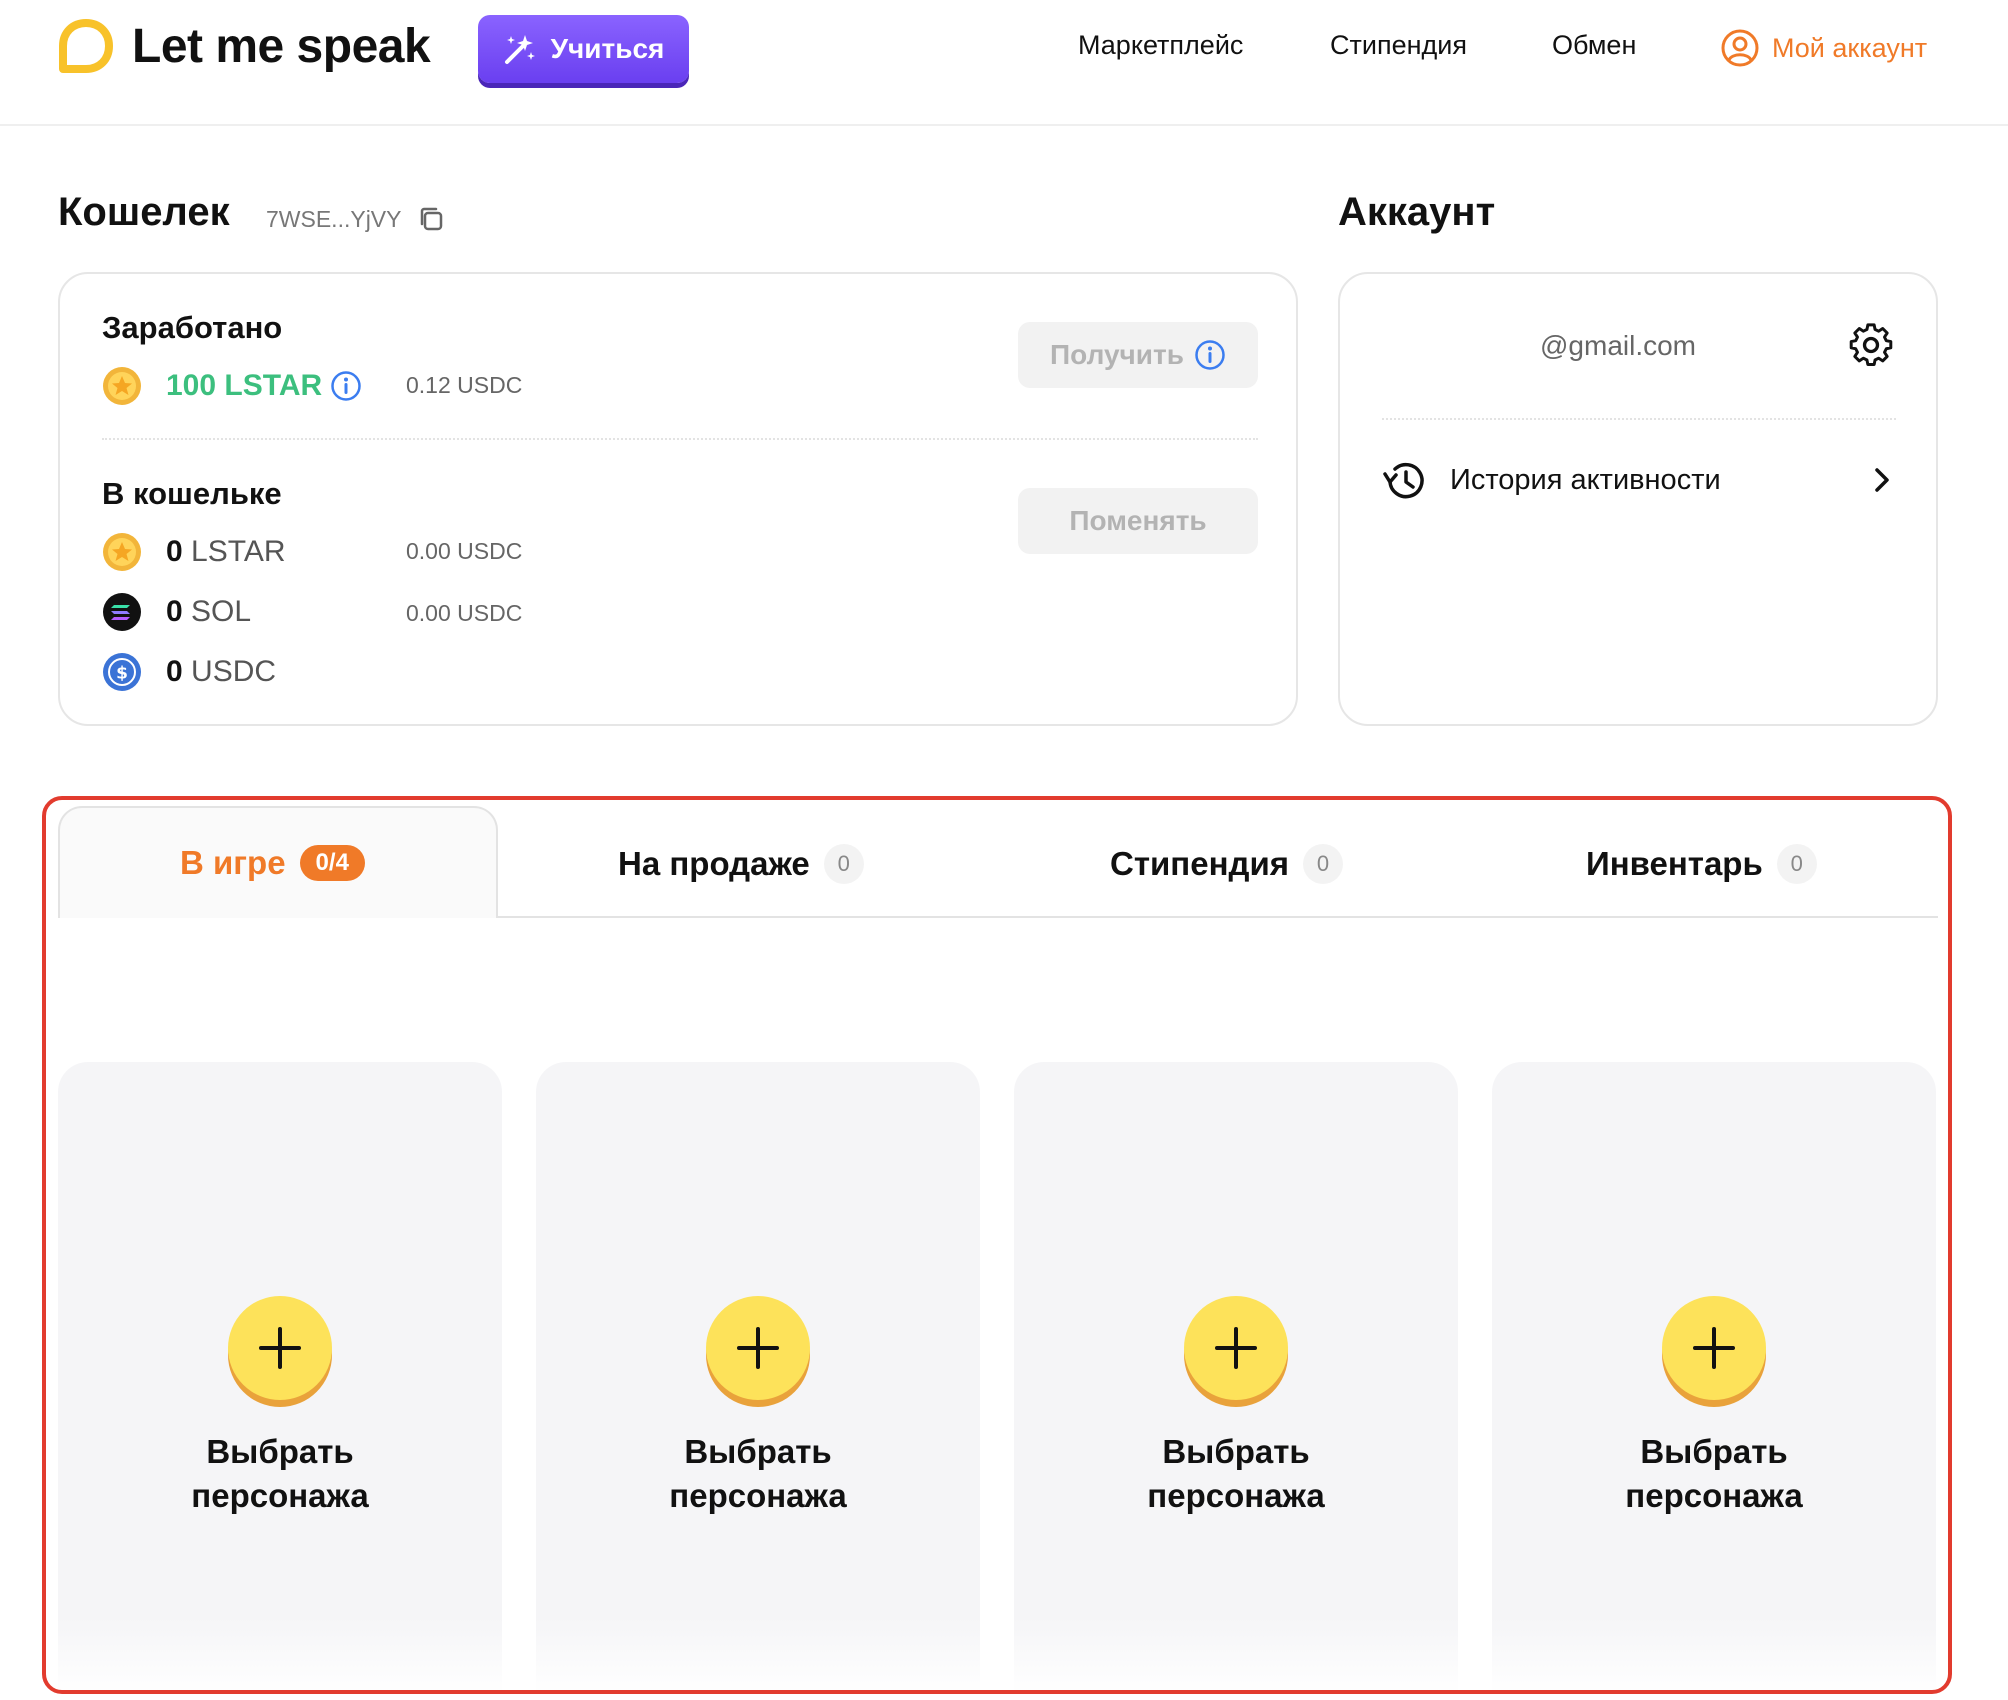 The width and height of the screenshot is (2008, 1700). I want to click on activity-history-row: История активности, so click(1640, 487).